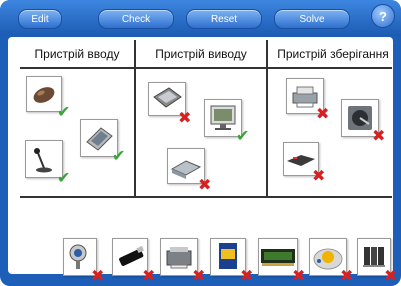  Describe the element at coordinates (383, 16) in the screenshot. I see `help-button: ?` at that location.